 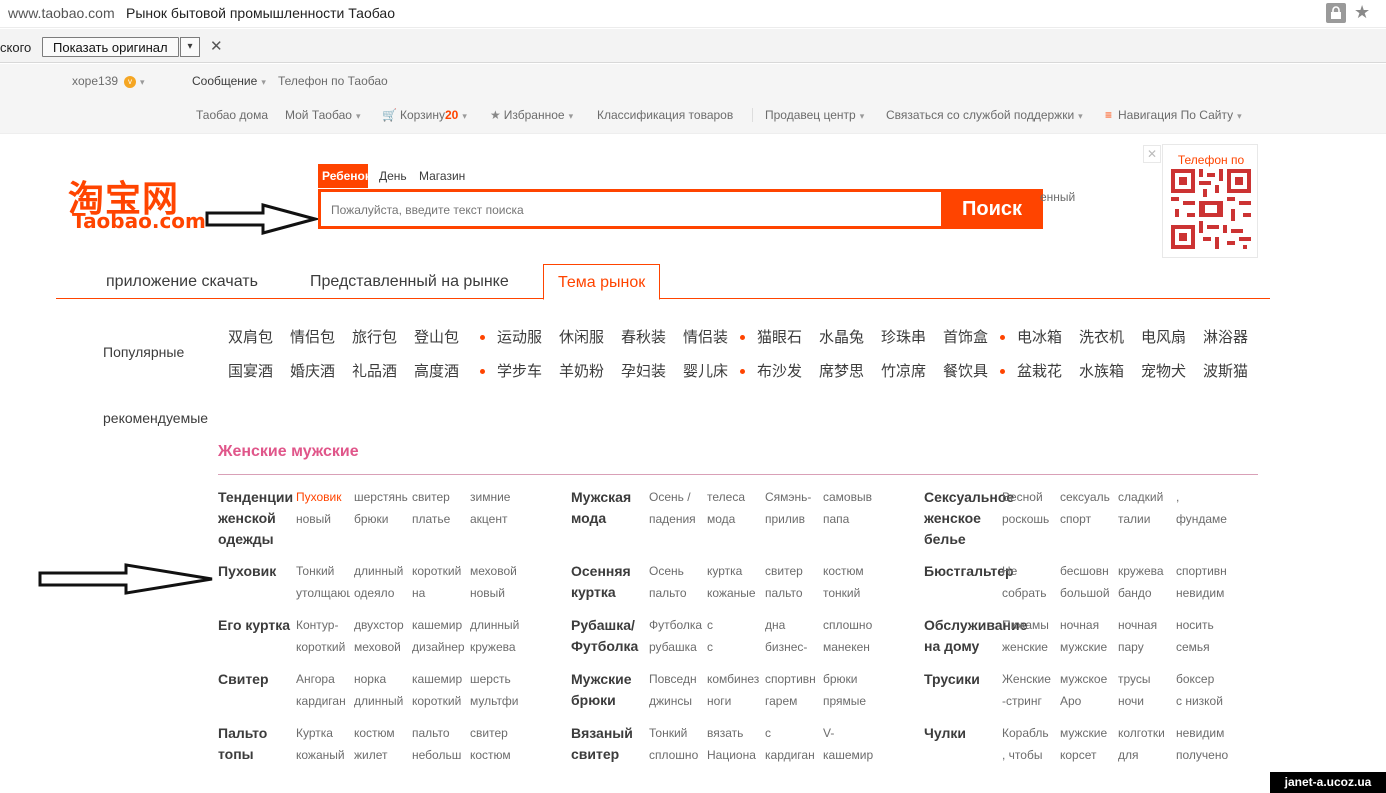 I want to click on category-item-link: кашемир короткий, so click(x=439, y=690).